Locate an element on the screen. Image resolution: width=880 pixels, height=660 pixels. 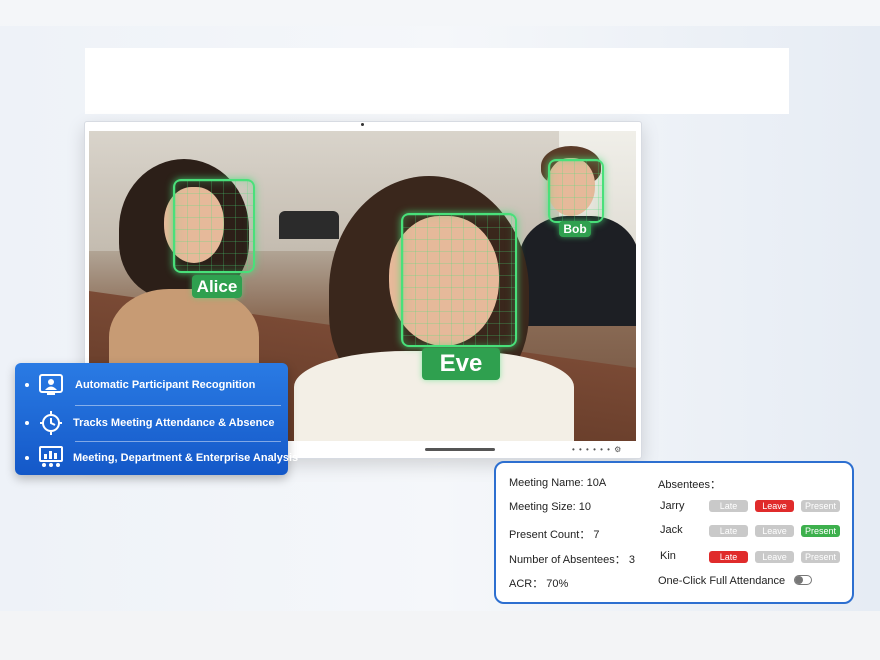
absentee-name: Jarry is located at coordinates (672, 506).